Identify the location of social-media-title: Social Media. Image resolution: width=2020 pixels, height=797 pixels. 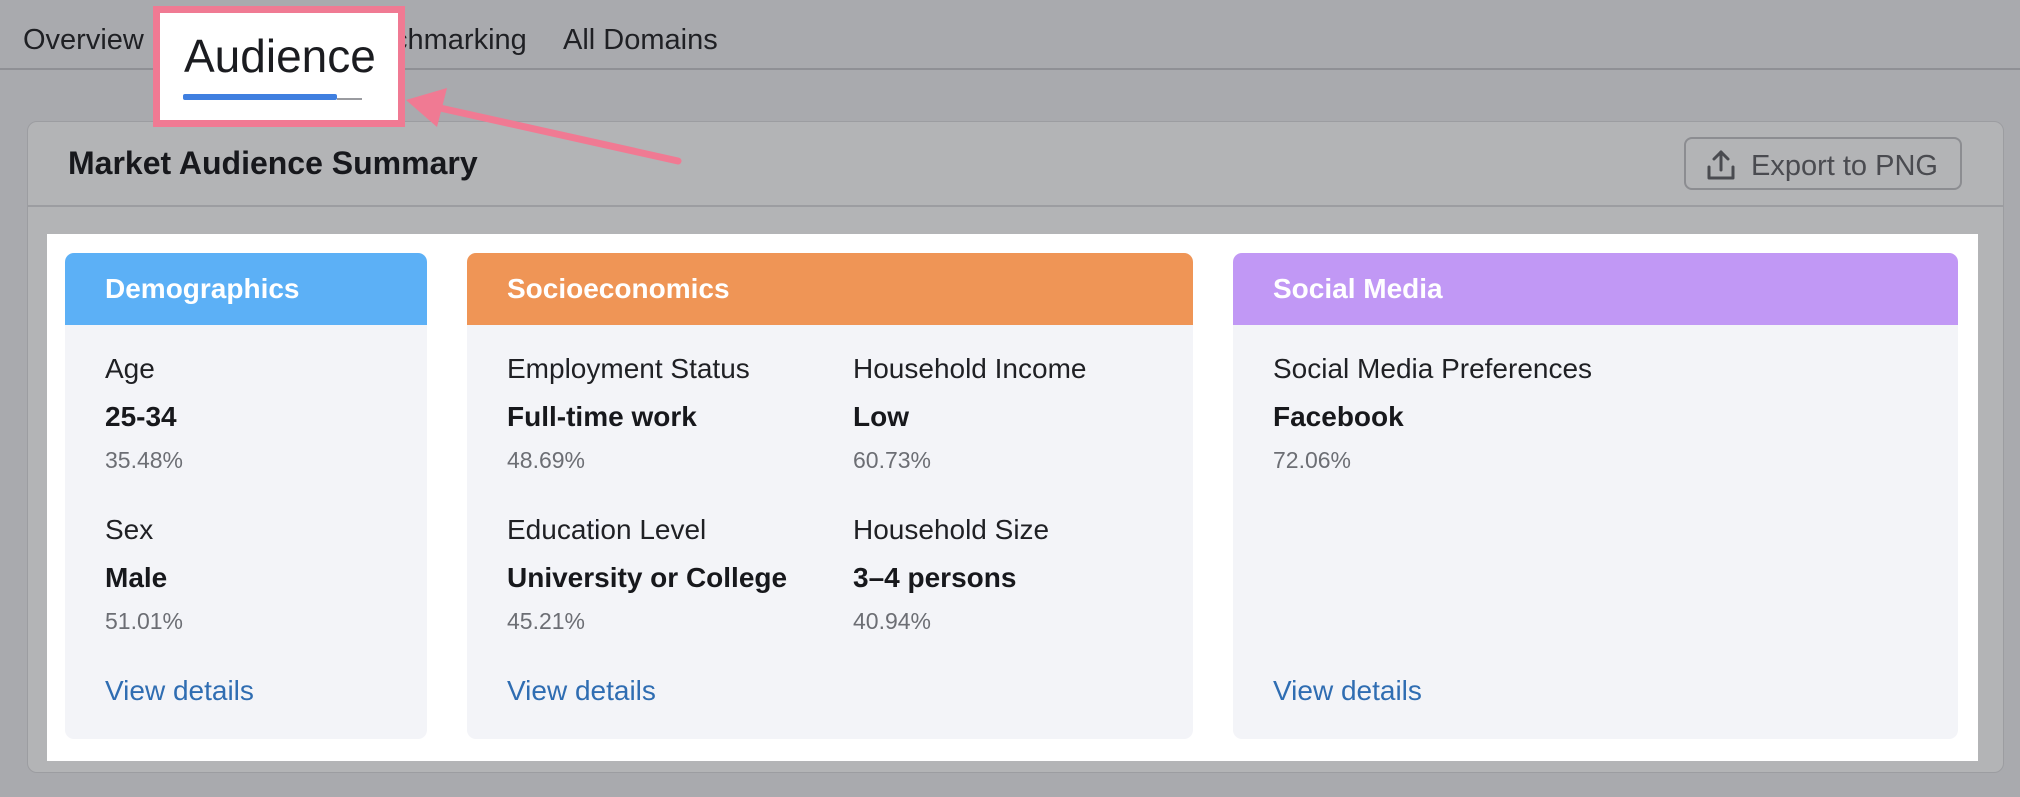
(1358, 288).